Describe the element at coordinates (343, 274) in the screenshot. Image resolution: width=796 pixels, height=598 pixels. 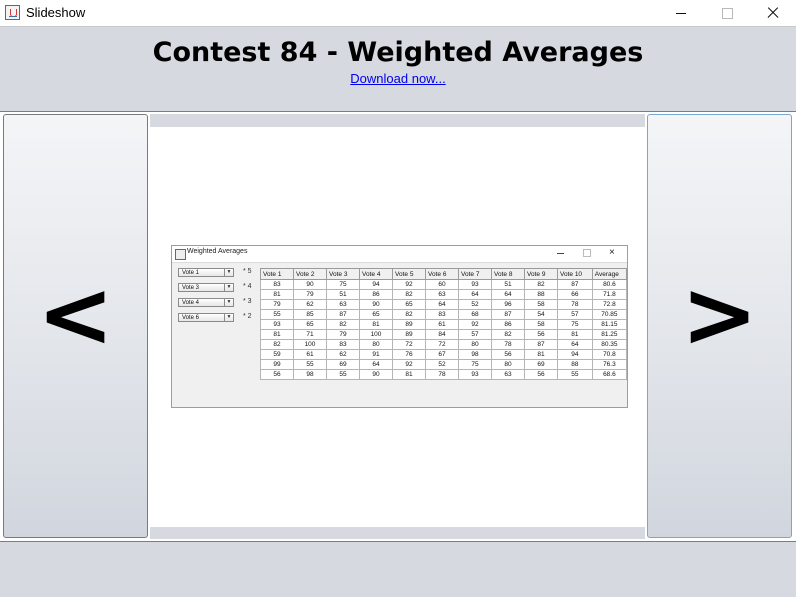
I see `table-column-header: Vote 3` at that location.